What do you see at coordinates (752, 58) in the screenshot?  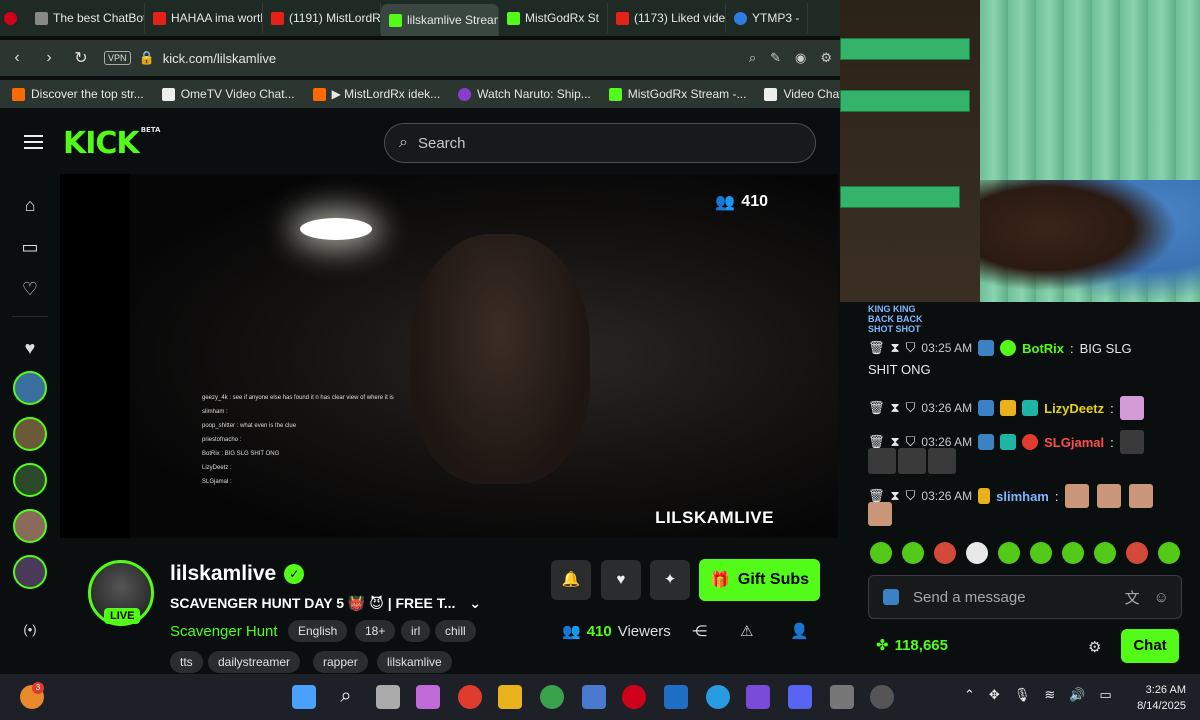 I see `zoom-icon: ⌕` at bounding box center [752, 58].